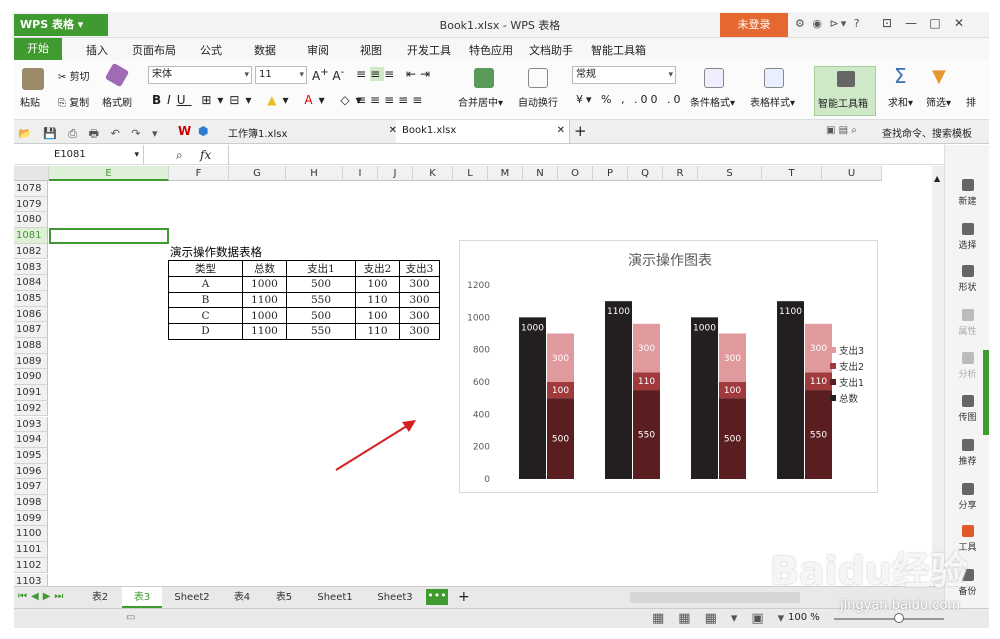  Describe the element at coordinates (804, 617) in the screenshot. I see `zoom-level: 100 %` at that location.